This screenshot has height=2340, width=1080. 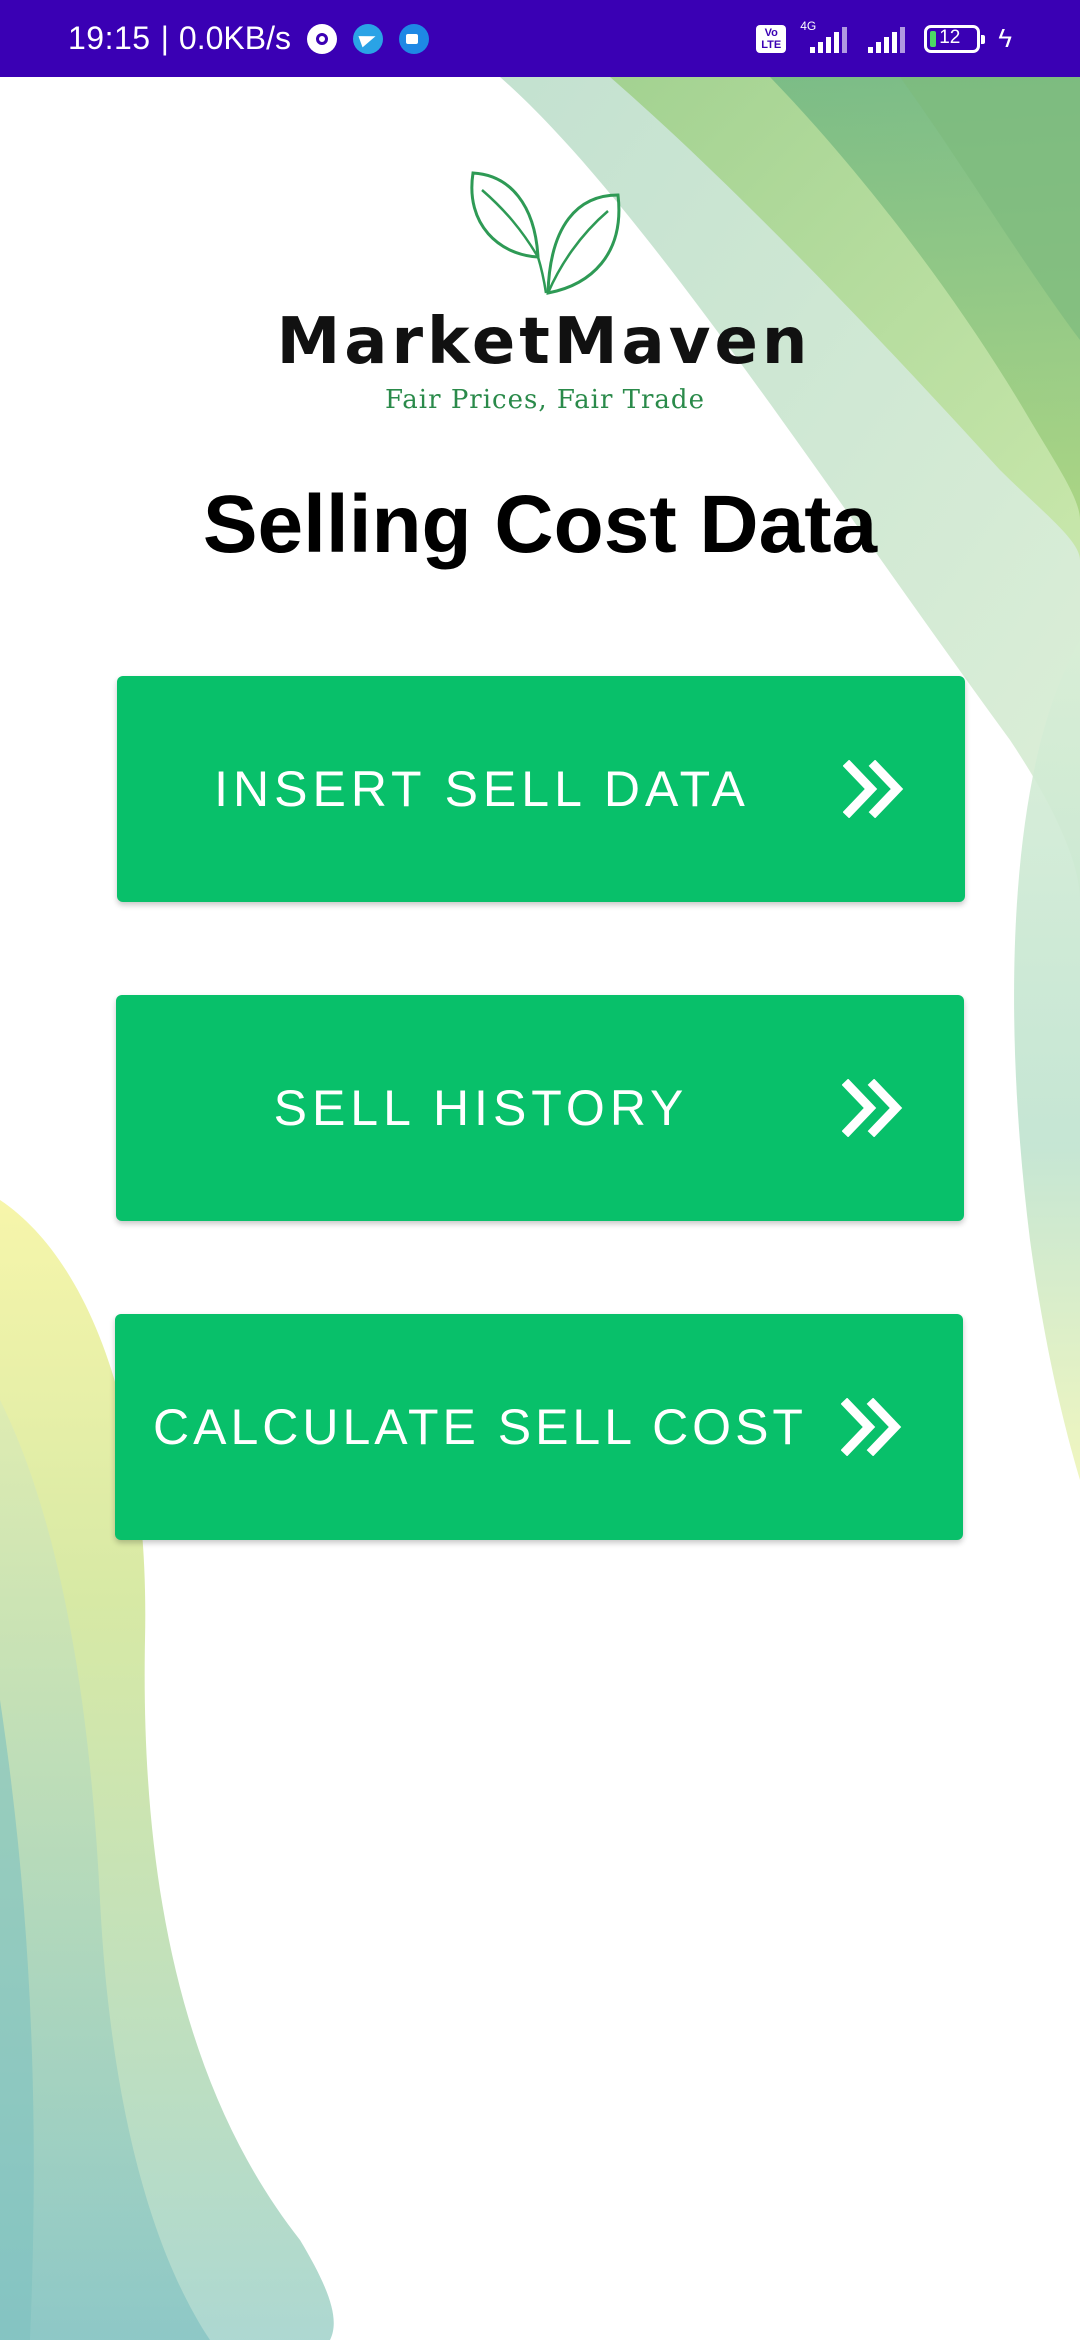 I want to click on calculate-sell-cost-button: CALCULATE SELL COST, so click(x=539, y=1427).